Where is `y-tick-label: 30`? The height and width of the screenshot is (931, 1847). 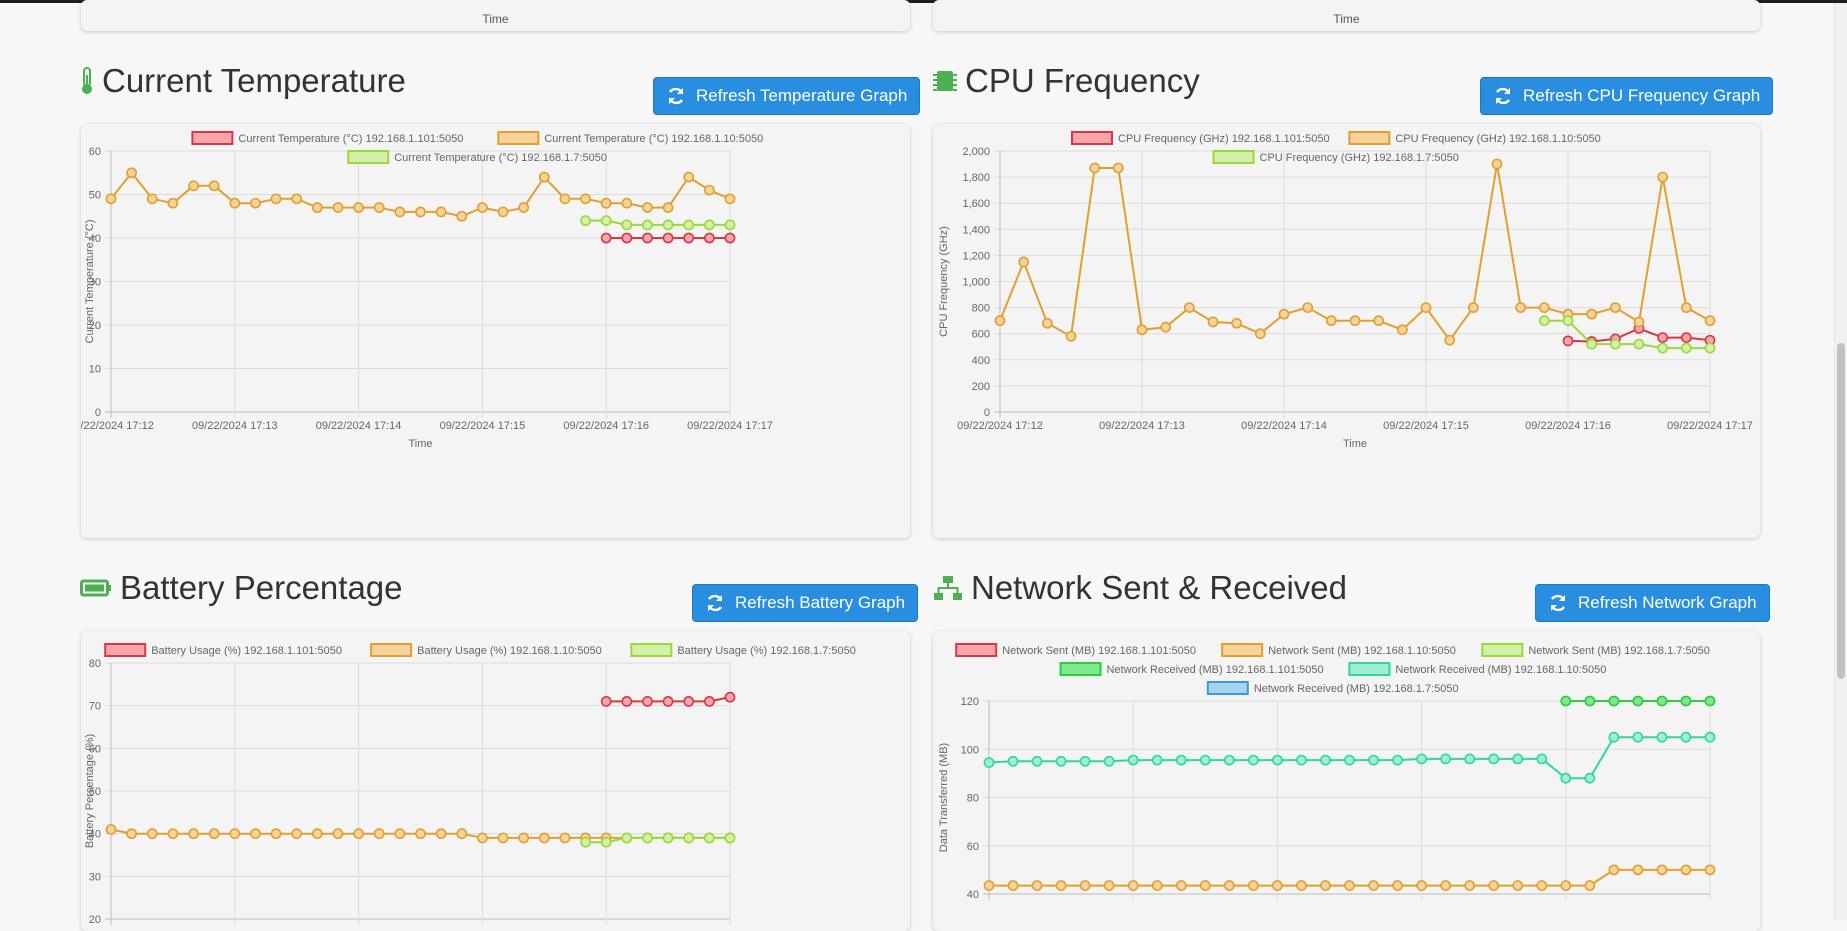 y-tick-label: 30 is located at coordinates (95, 877).